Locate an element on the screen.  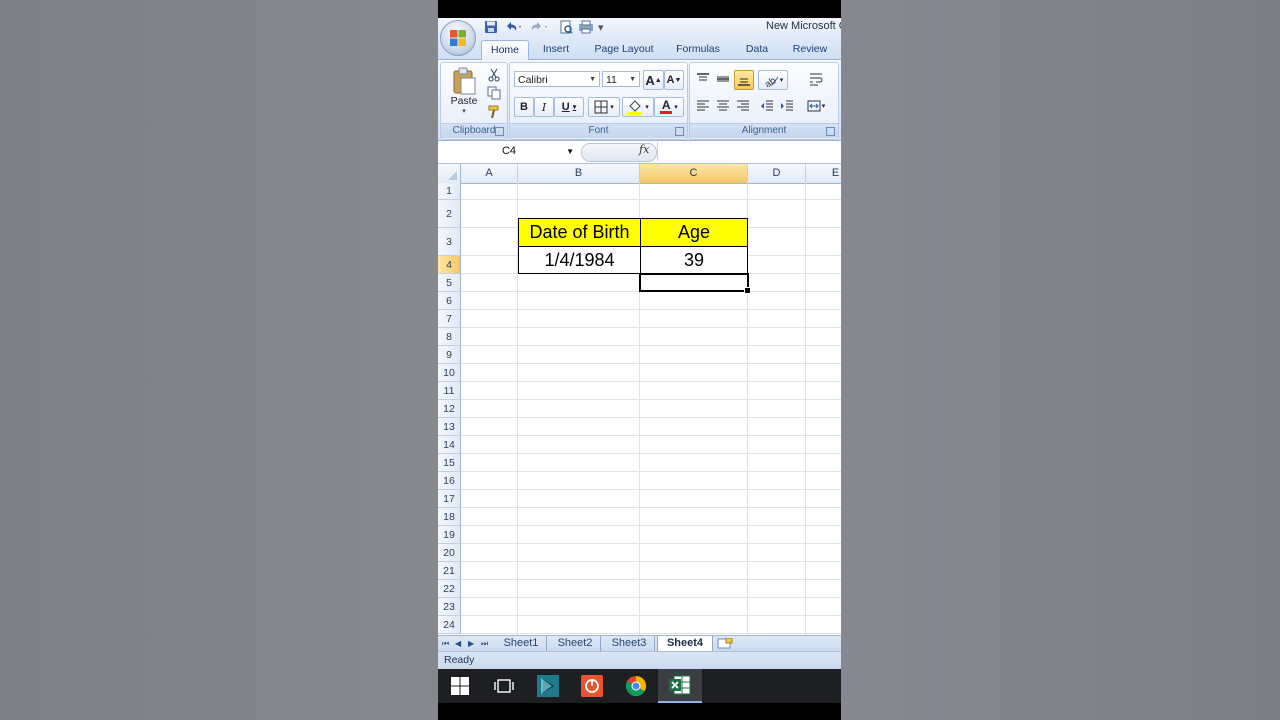
row-header-17: 17 is located at coordinates (449, 499).